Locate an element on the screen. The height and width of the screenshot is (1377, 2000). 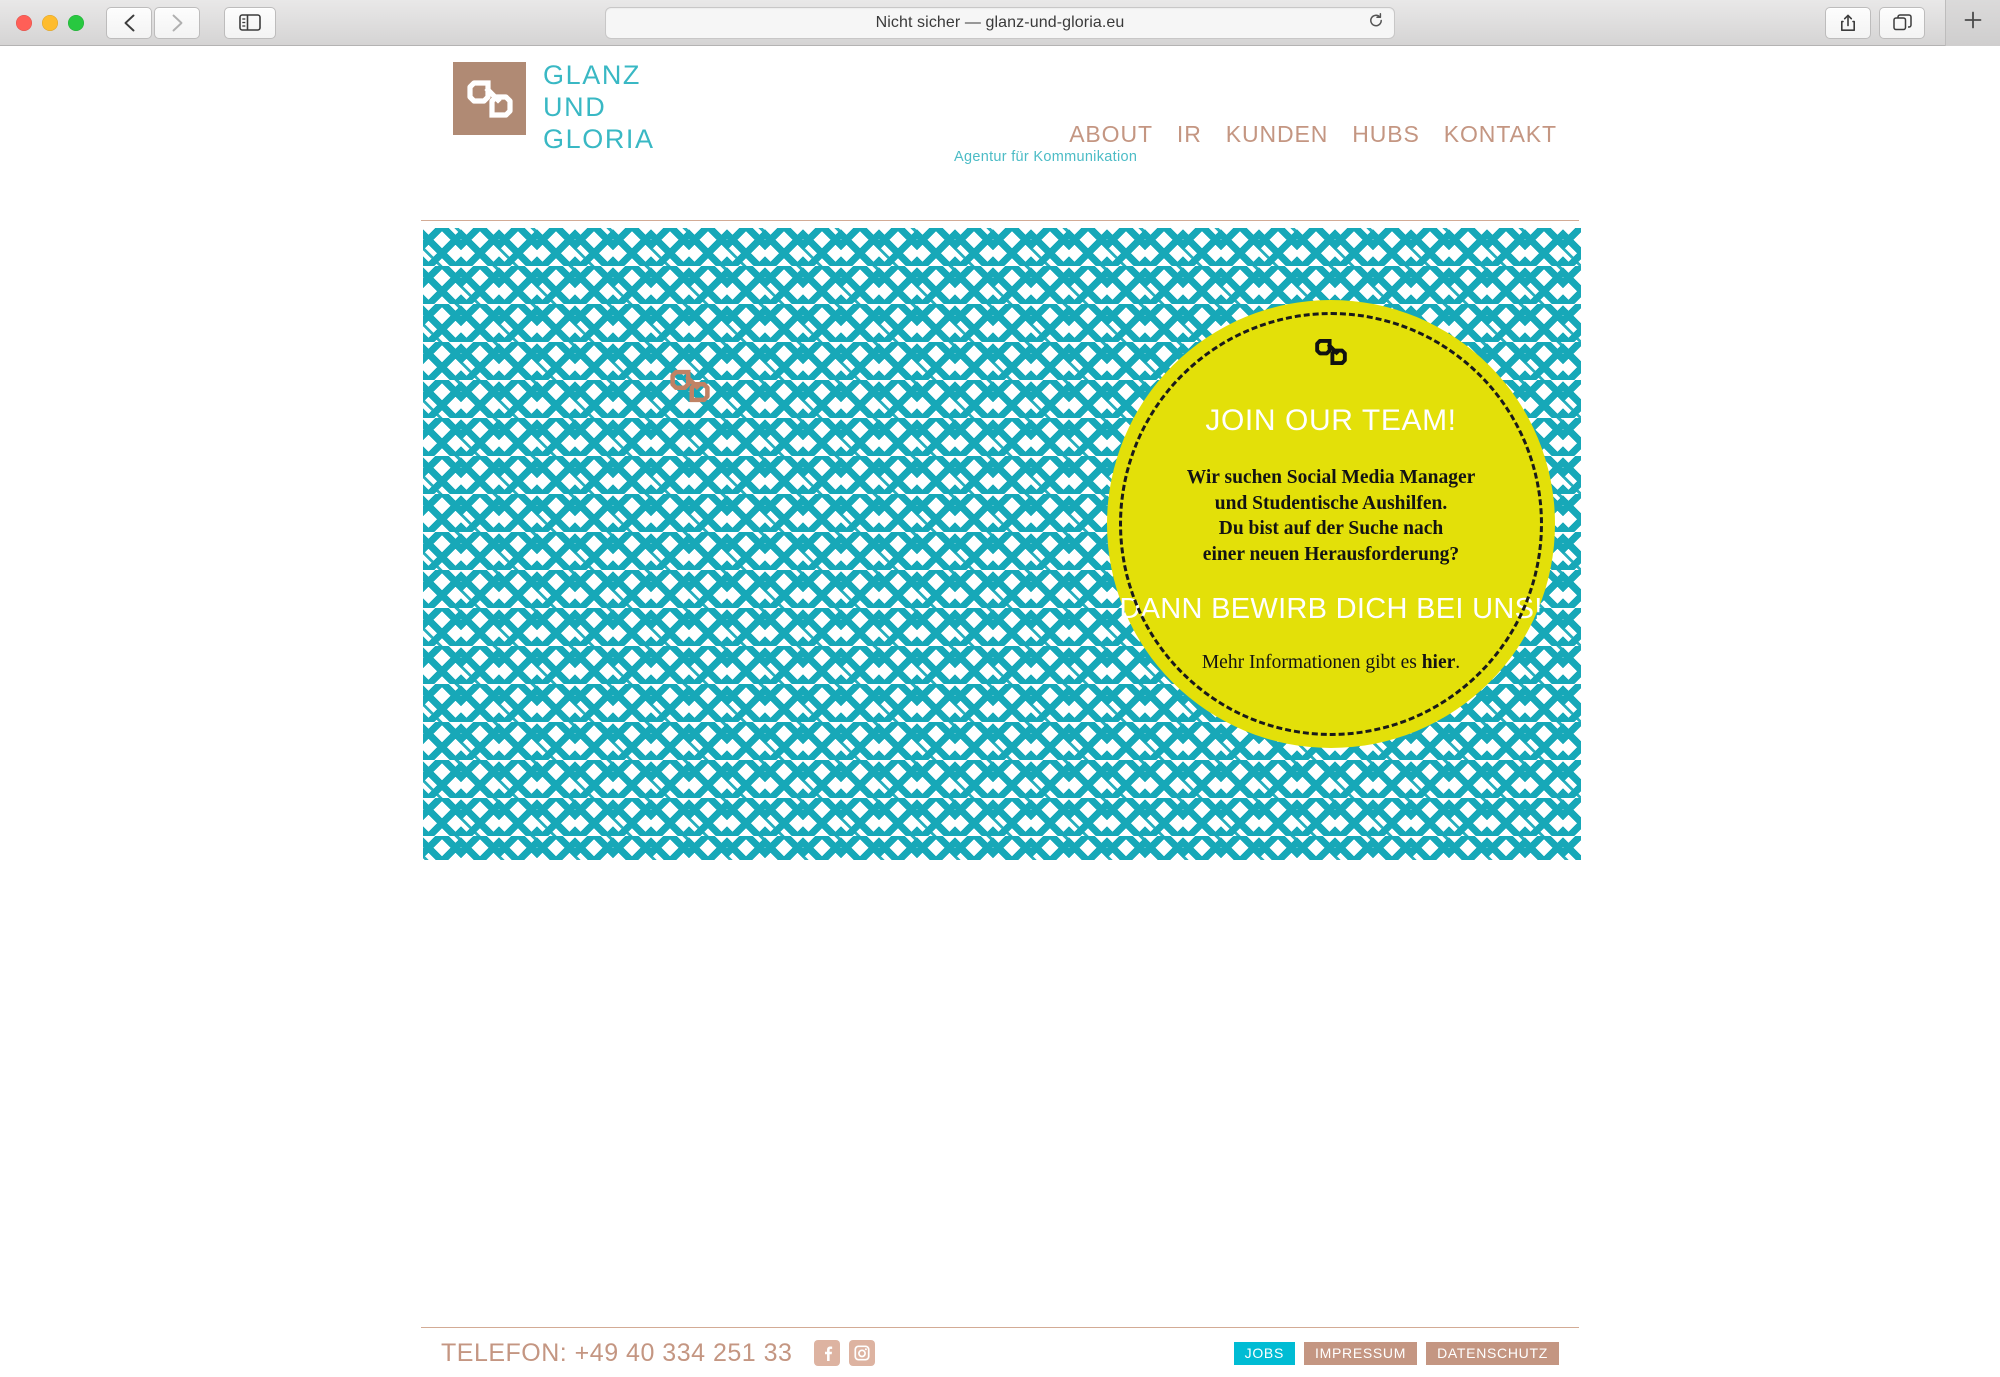
badge-more-info: Mehr Informationen gibt es hier. is located at coordinates (1331, 663).